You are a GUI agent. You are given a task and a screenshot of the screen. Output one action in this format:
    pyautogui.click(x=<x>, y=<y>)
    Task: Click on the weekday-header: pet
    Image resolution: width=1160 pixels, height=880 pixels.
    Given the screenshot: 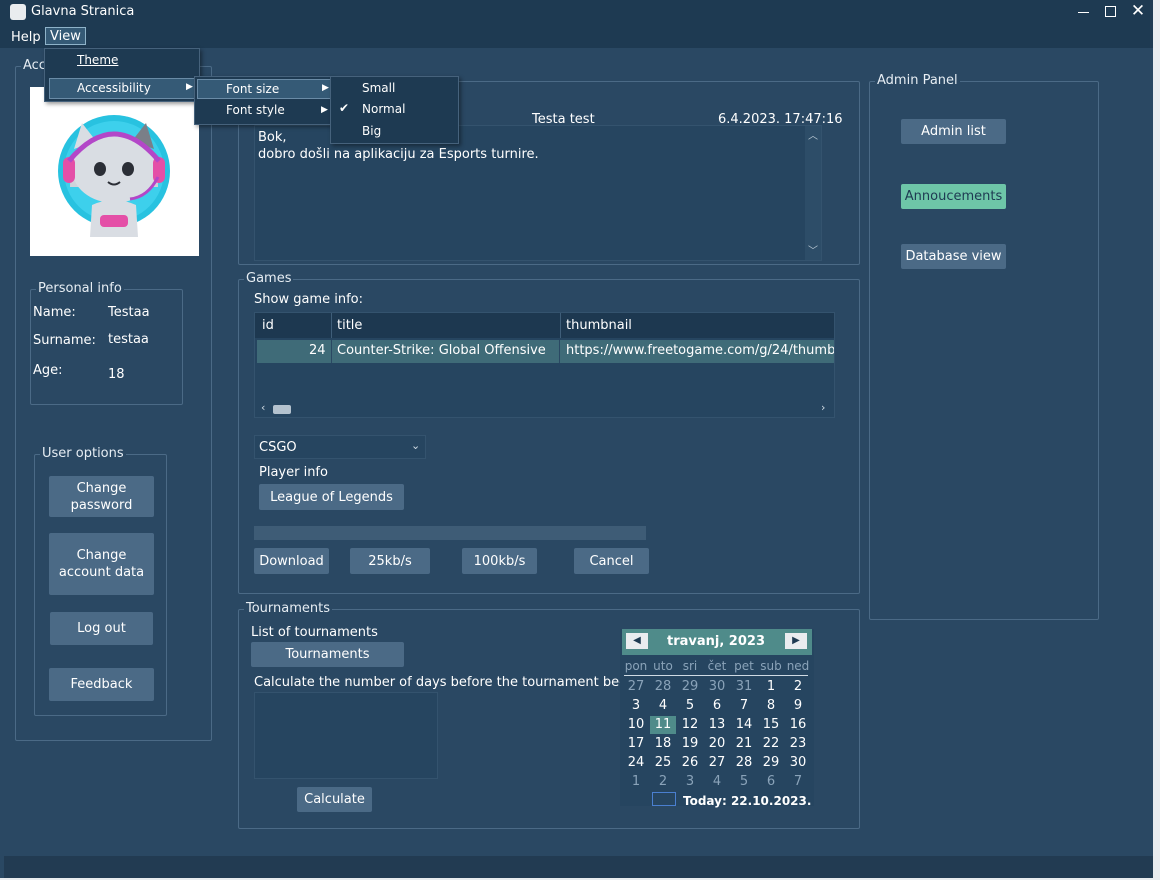 What is the action you would take?
    pyautogui.click(x=744, y=666)
    